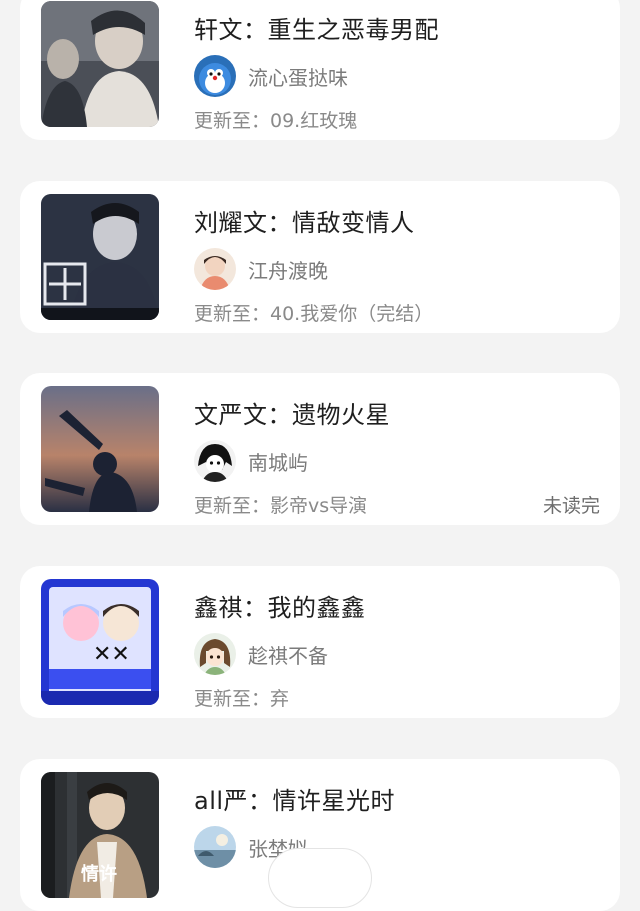 This screenshot has width=640, height=911. I want to click on read-status-label: 未读完, so click(571, 506).